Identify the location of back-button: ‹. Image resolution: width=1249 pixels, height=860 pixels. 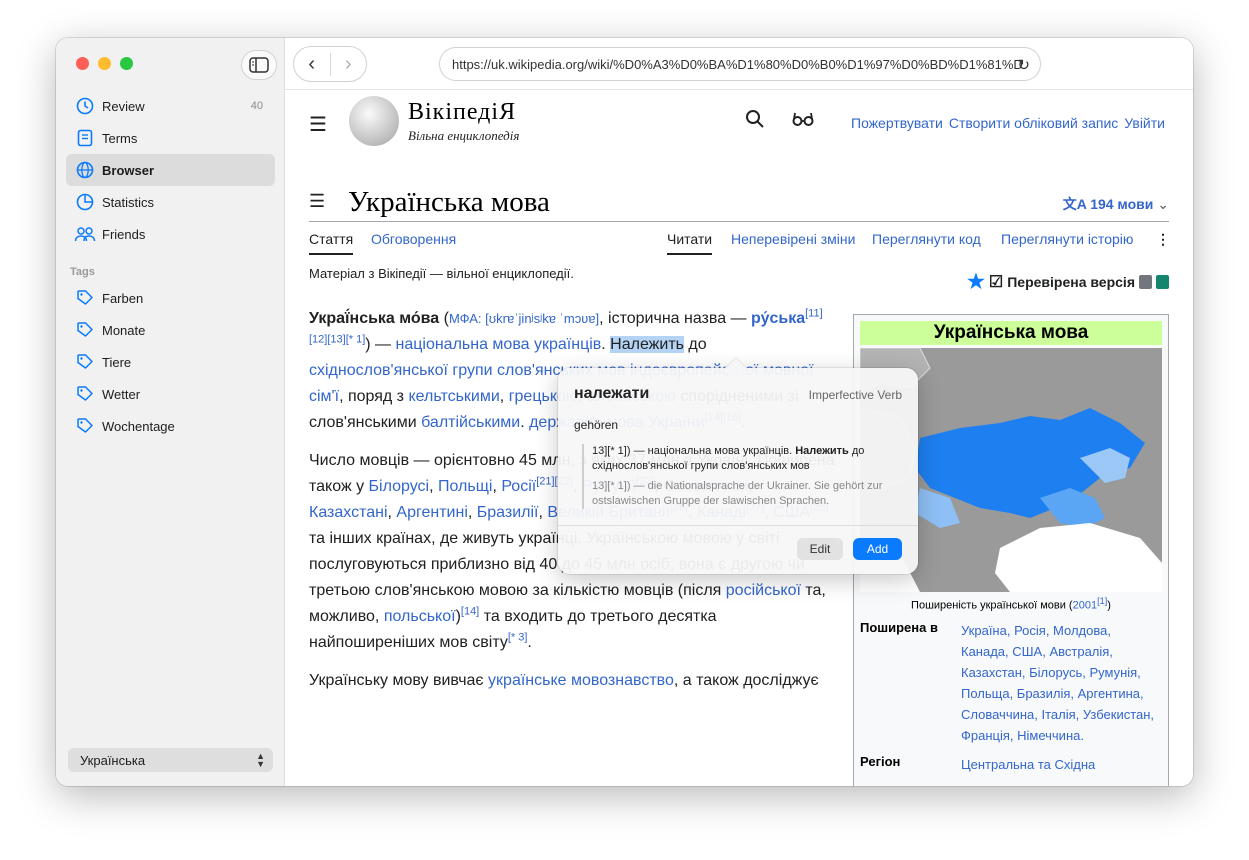
(312, 64).